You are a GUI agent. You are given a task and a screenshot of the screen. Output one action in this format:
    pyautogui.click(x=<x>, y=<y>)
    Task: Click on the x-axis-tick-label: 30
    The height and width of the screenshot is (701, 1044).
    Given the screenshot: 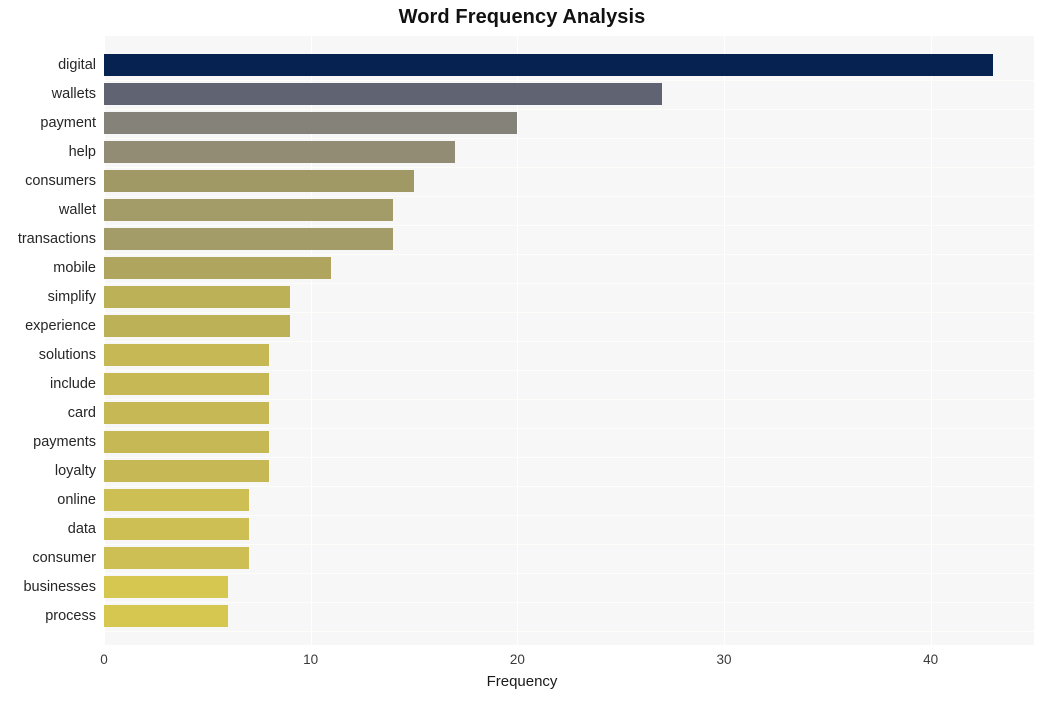 What is the action you would take?
    pyautogui.click(x=724, y=659)
    